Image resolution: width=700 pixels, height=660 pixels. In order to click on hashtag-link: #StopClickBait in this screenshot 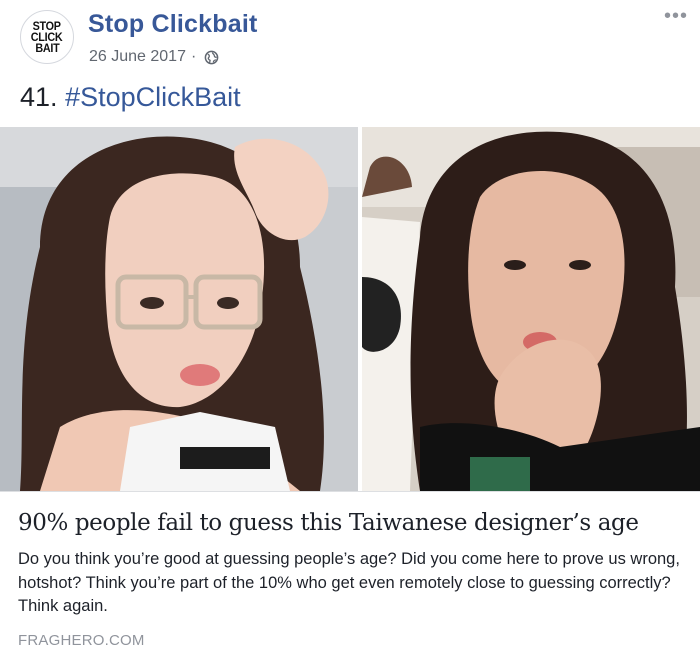, I will do `click(153, 97)`.